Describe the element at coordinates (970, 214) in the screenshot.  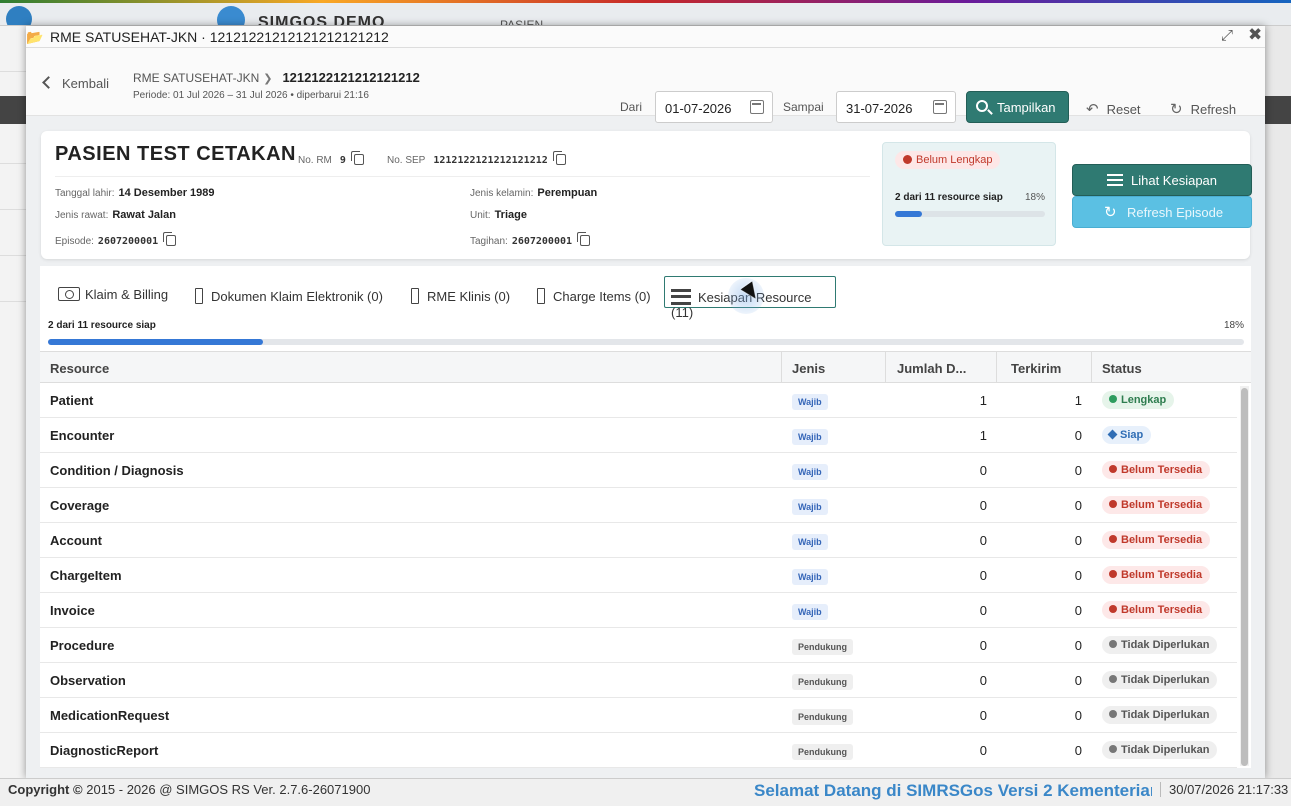
I see `readiness-progress-bar` at that location.